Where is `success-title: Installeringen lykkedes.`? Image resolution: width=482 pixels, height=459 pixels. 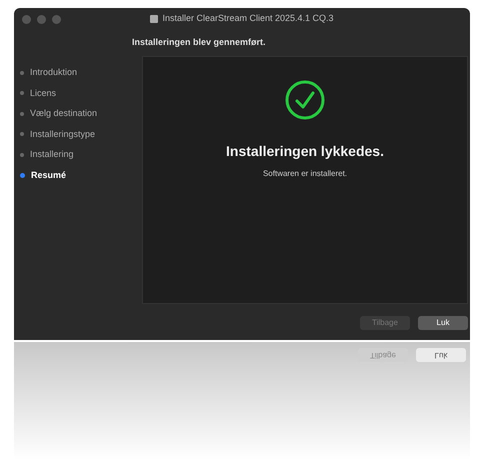
success-title: Installeringen lykkedes. is located at coordinates (305, 151).